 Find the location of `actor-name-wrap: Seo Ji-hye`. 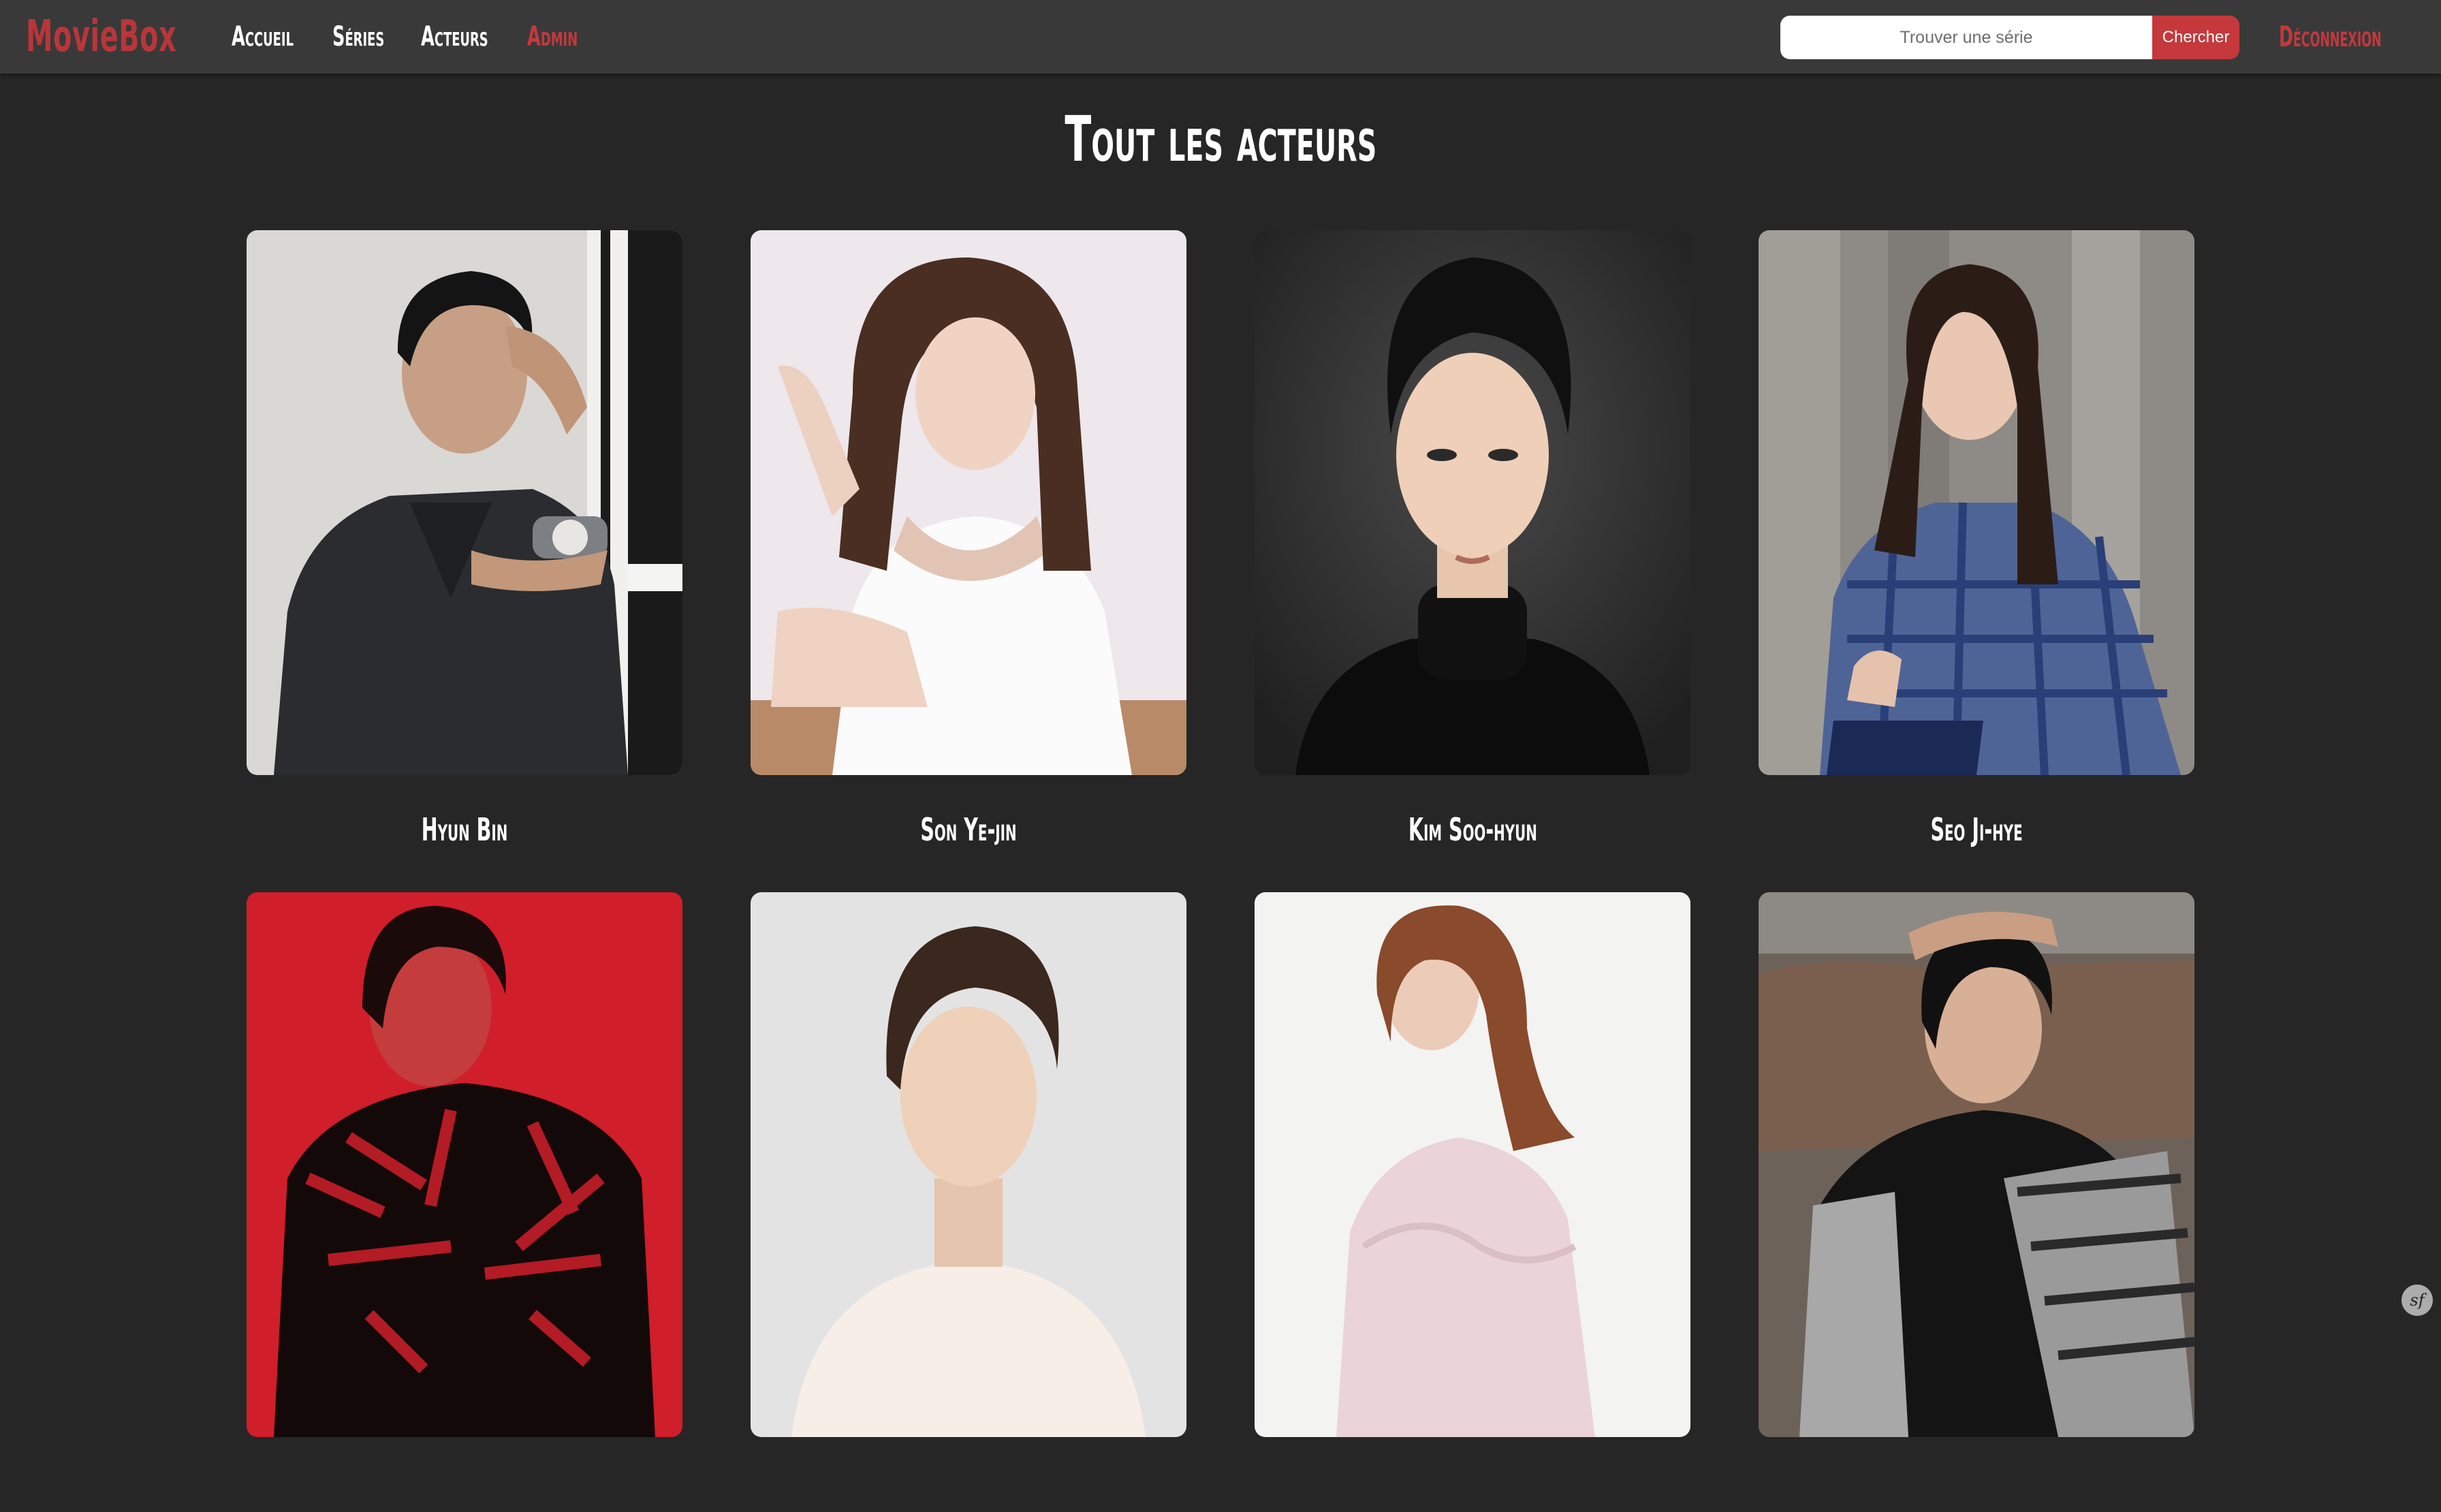

actor-name-wrap: Seo Ji-hye is located at coordinates (1976, 829).